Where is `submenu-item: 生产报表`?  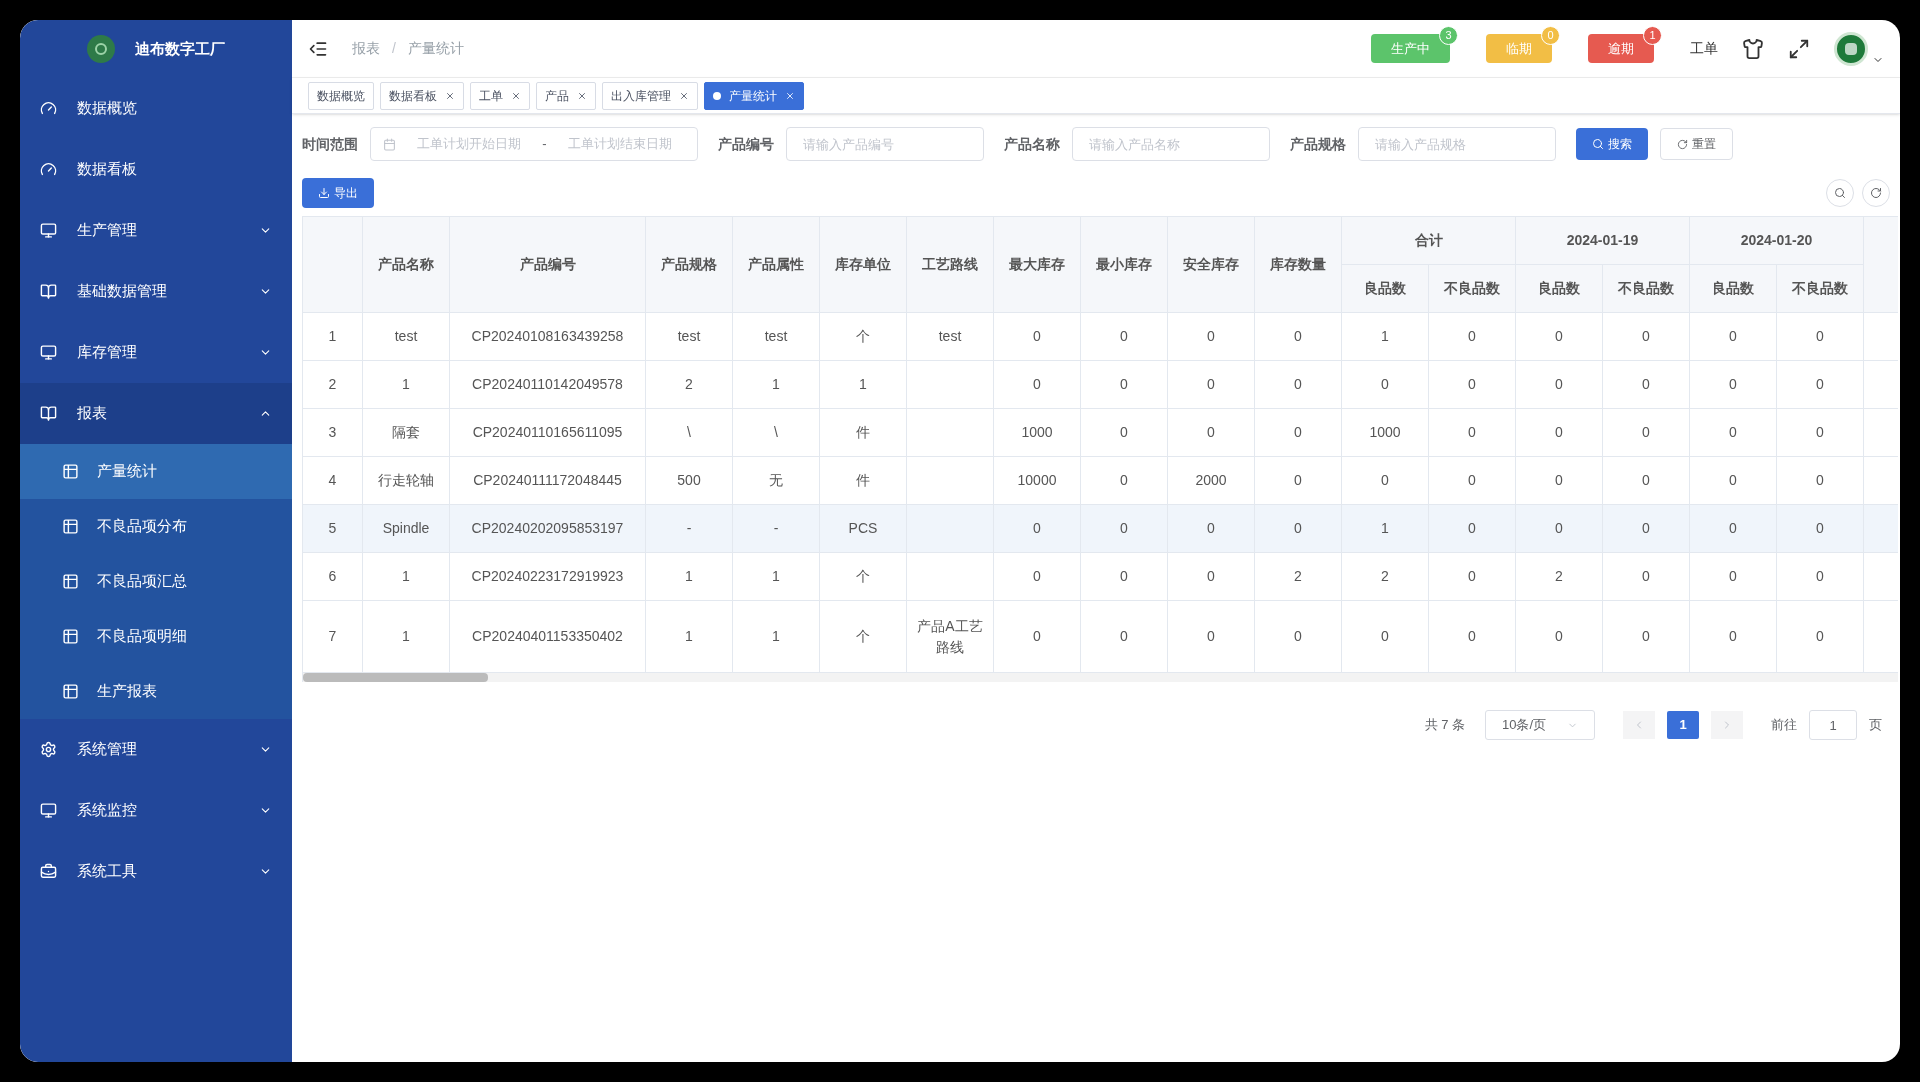 submenu-item: 生产报表 is located at coordinates (156, 691).